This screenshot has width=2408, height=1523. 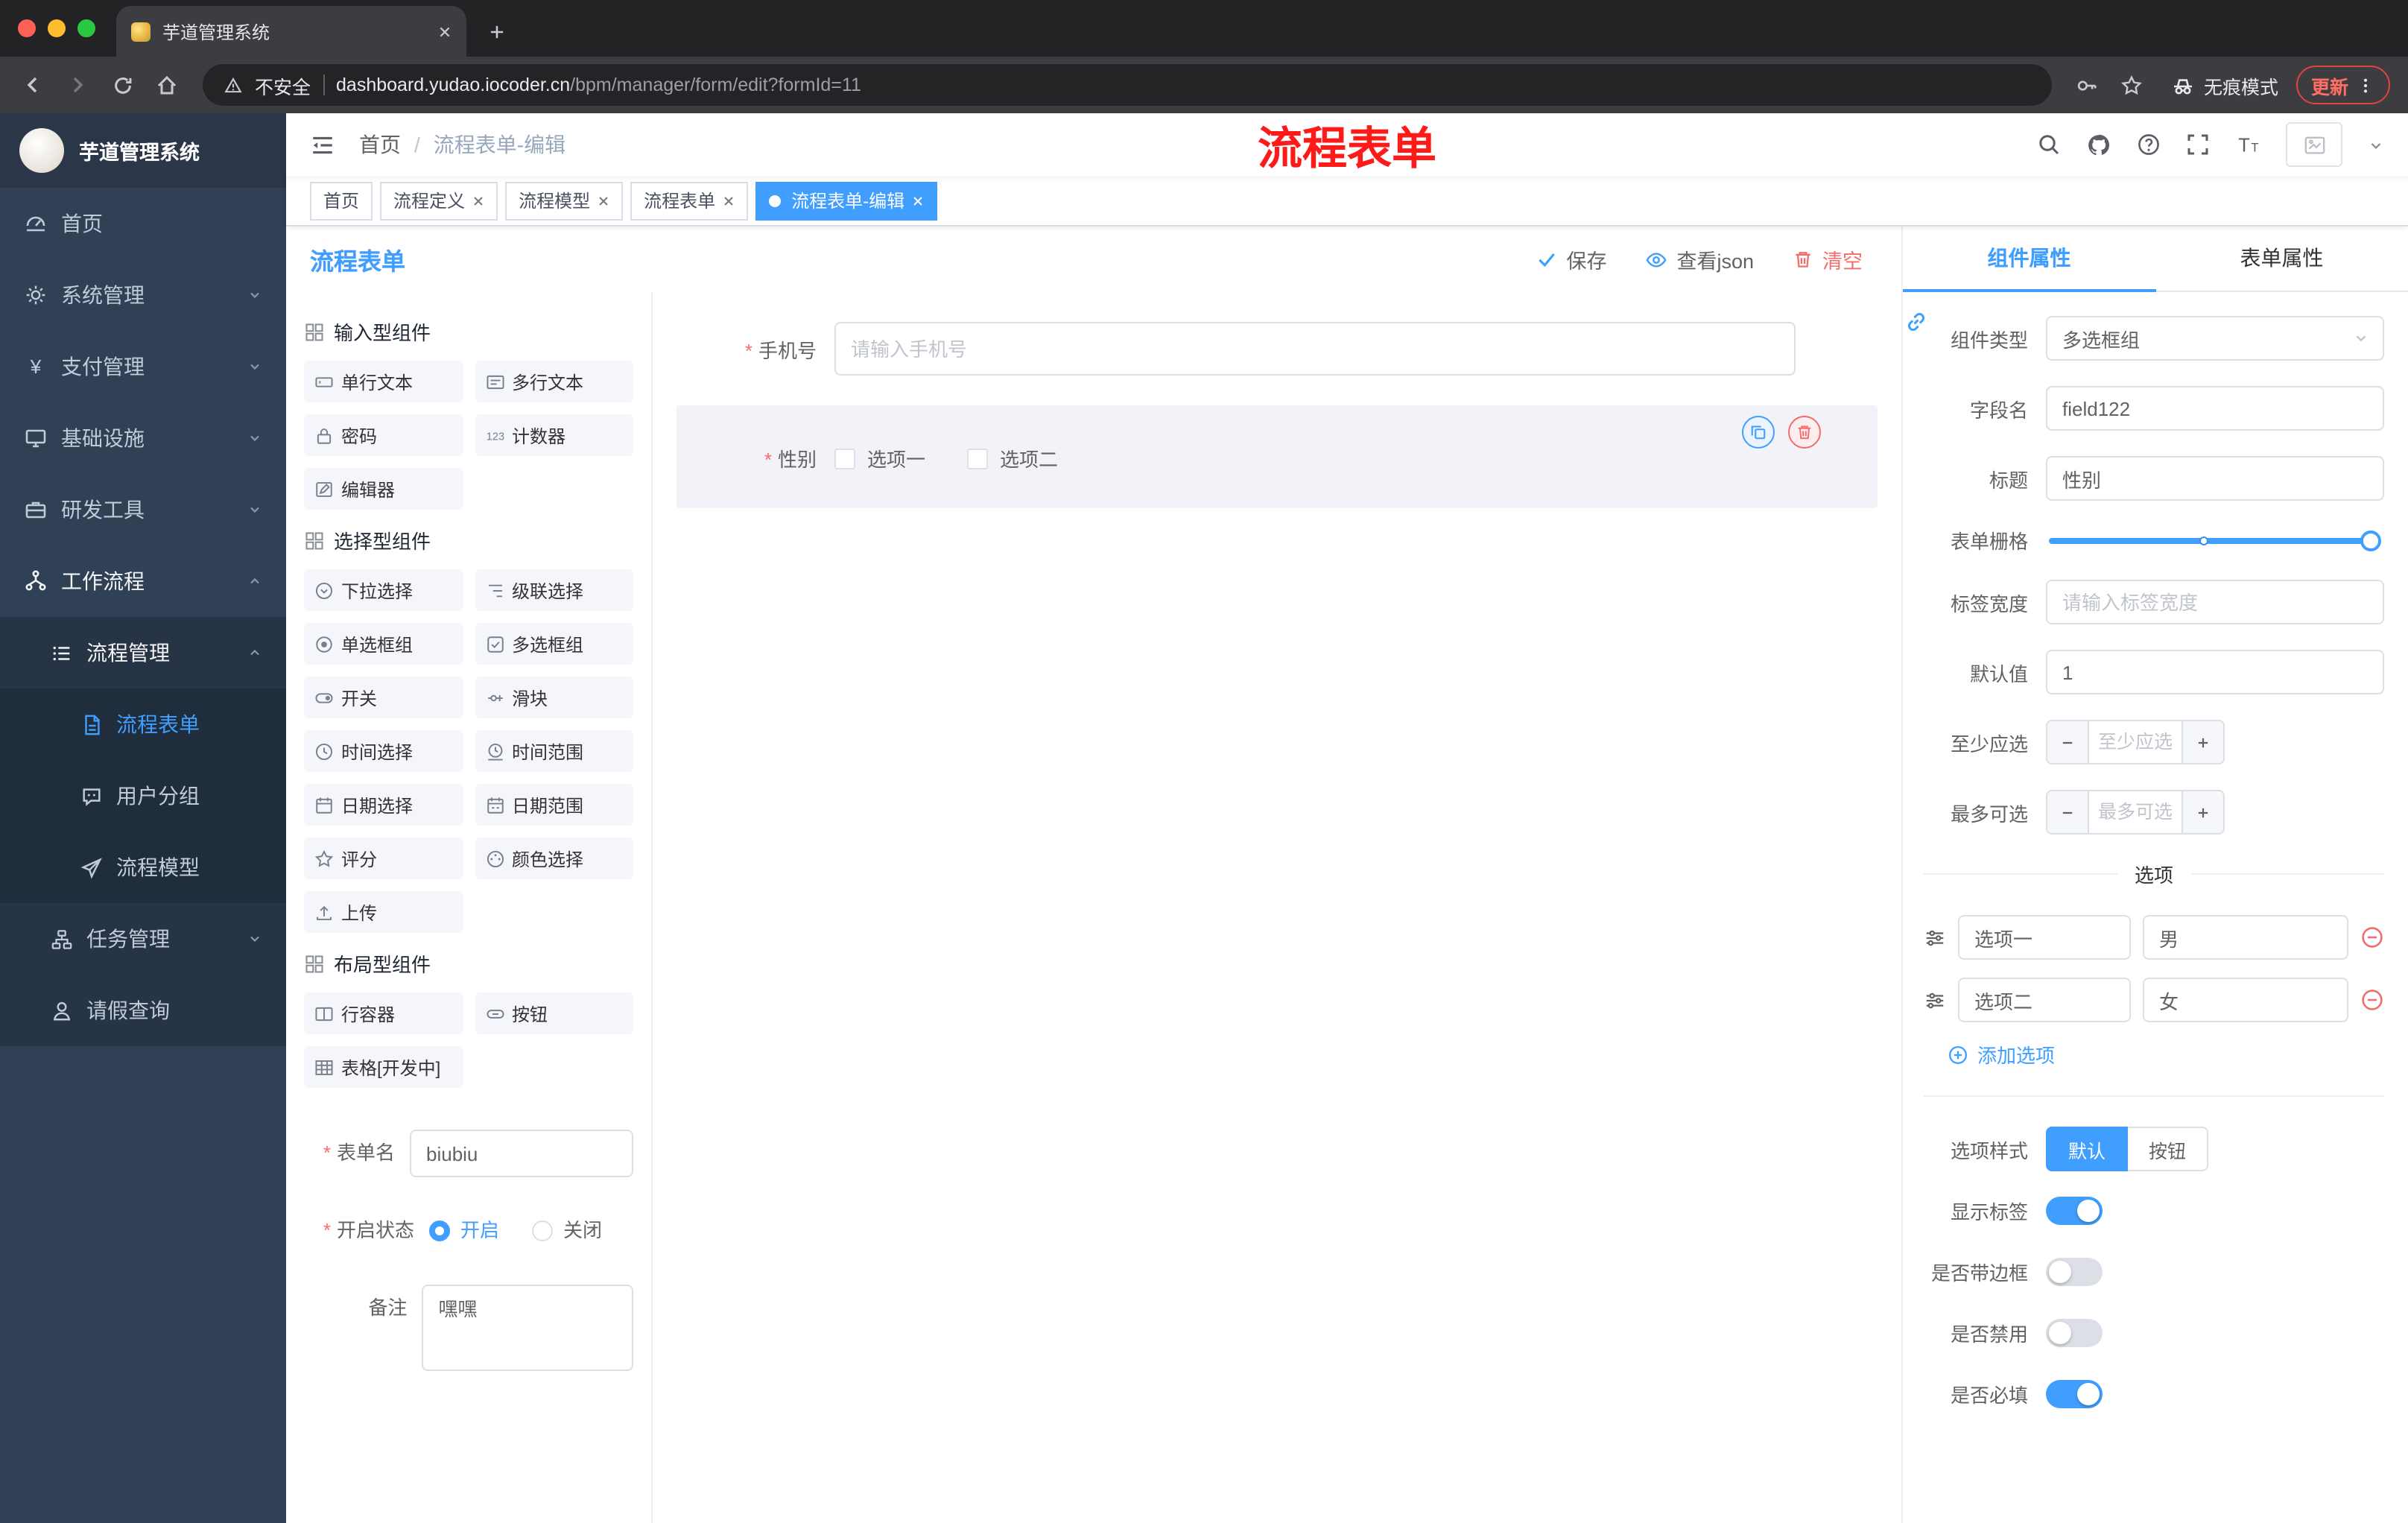 I want to click on delete-field-button, so click(x=1804, y=432).